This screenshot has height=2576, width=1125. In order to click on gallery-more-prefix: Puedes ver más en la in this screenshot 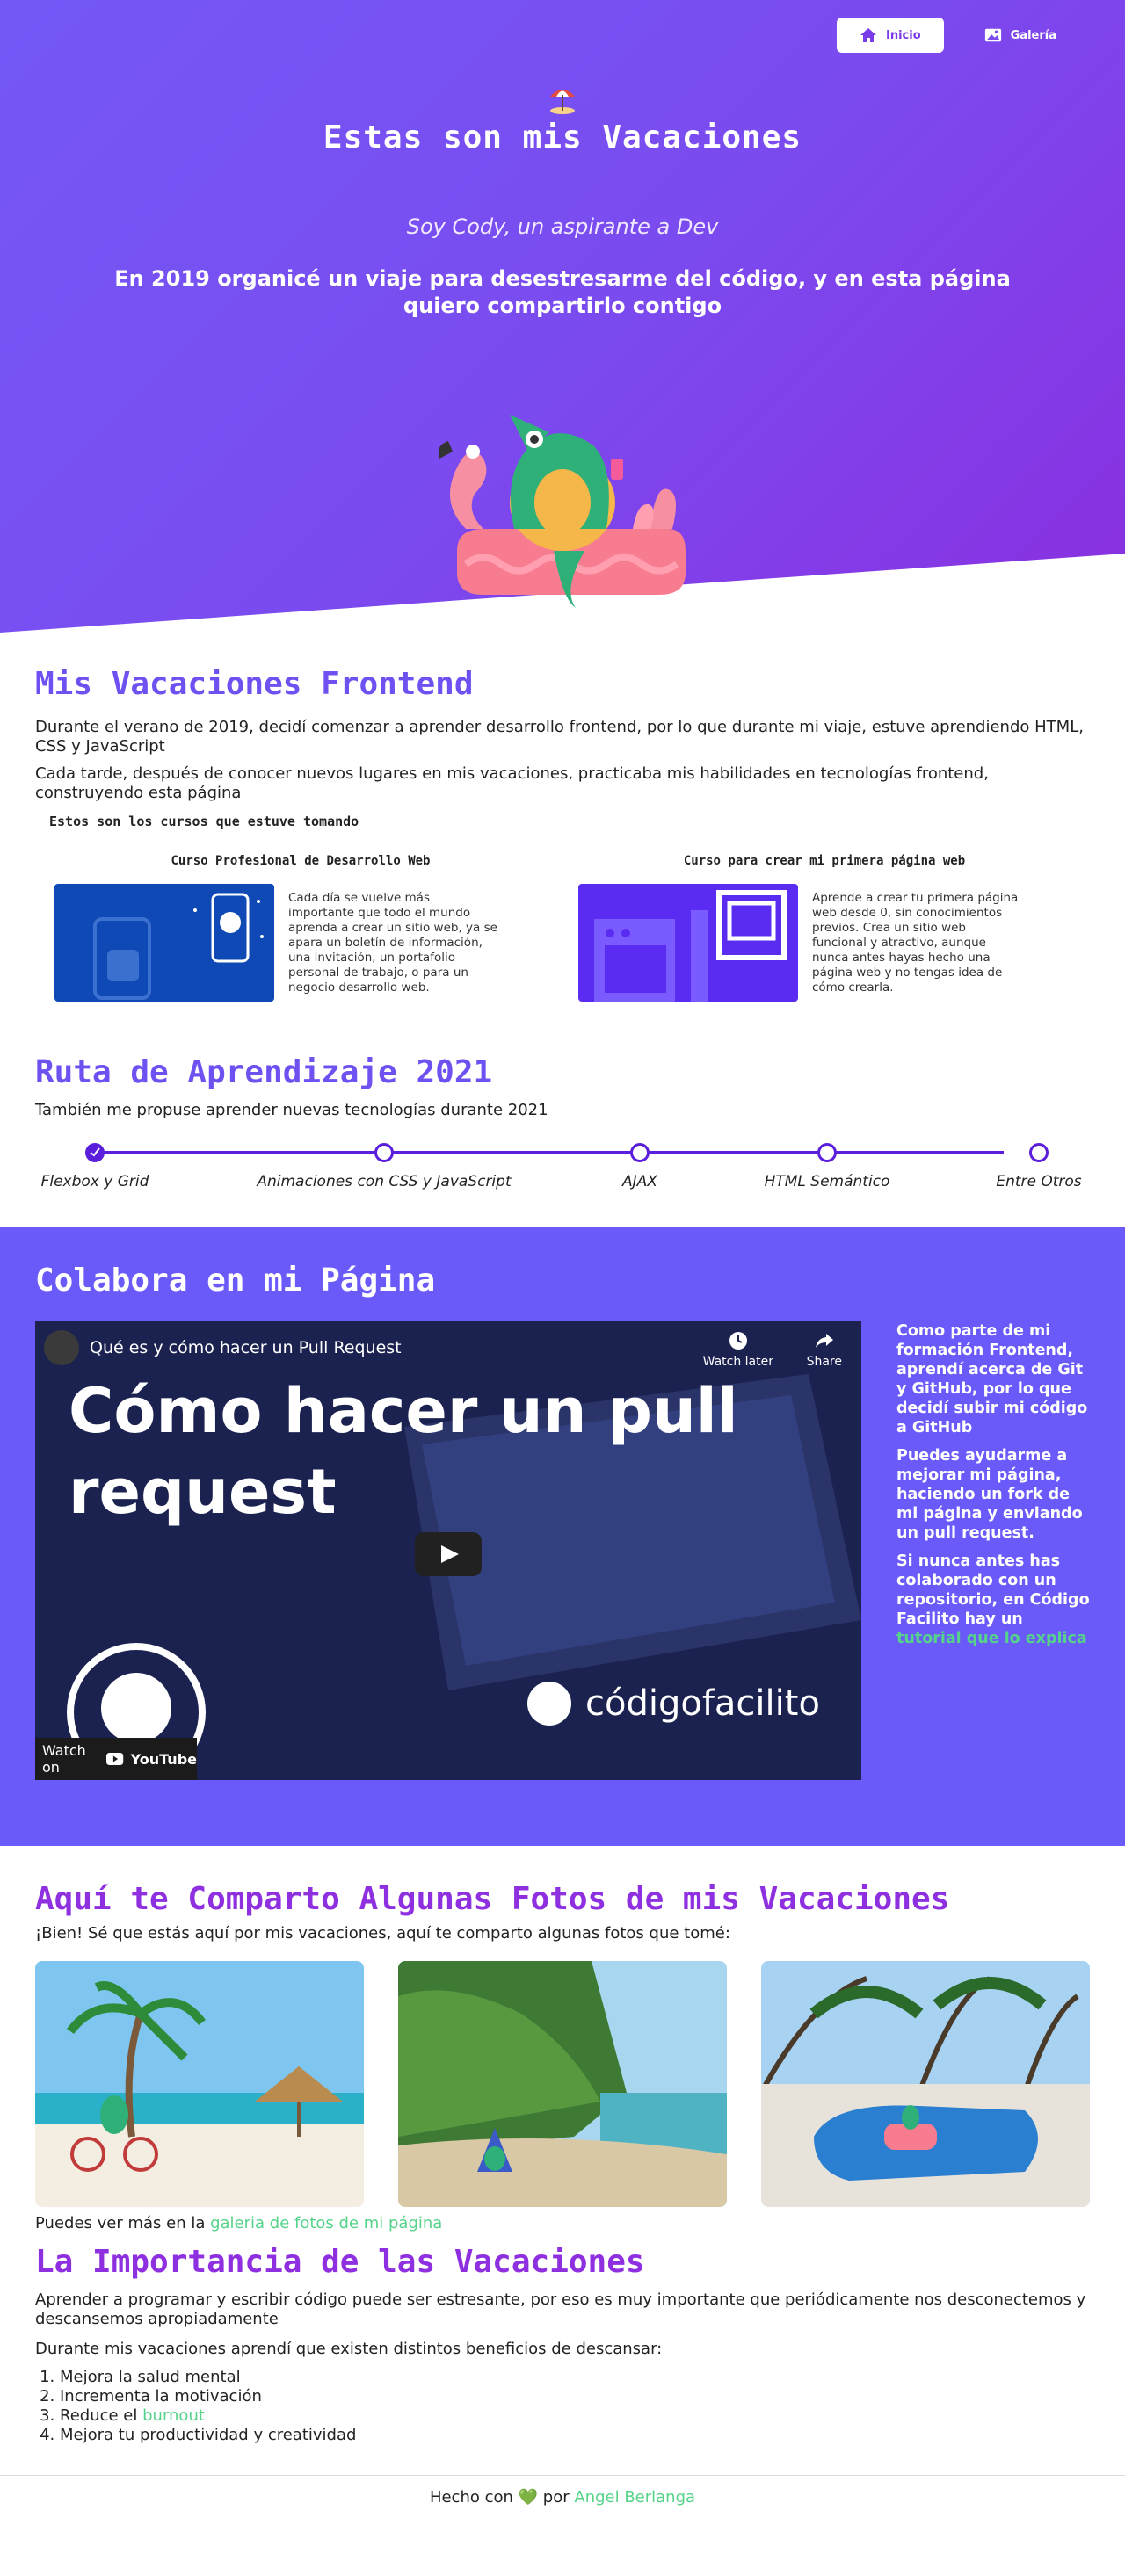, I will do `click(123, 2223)`.